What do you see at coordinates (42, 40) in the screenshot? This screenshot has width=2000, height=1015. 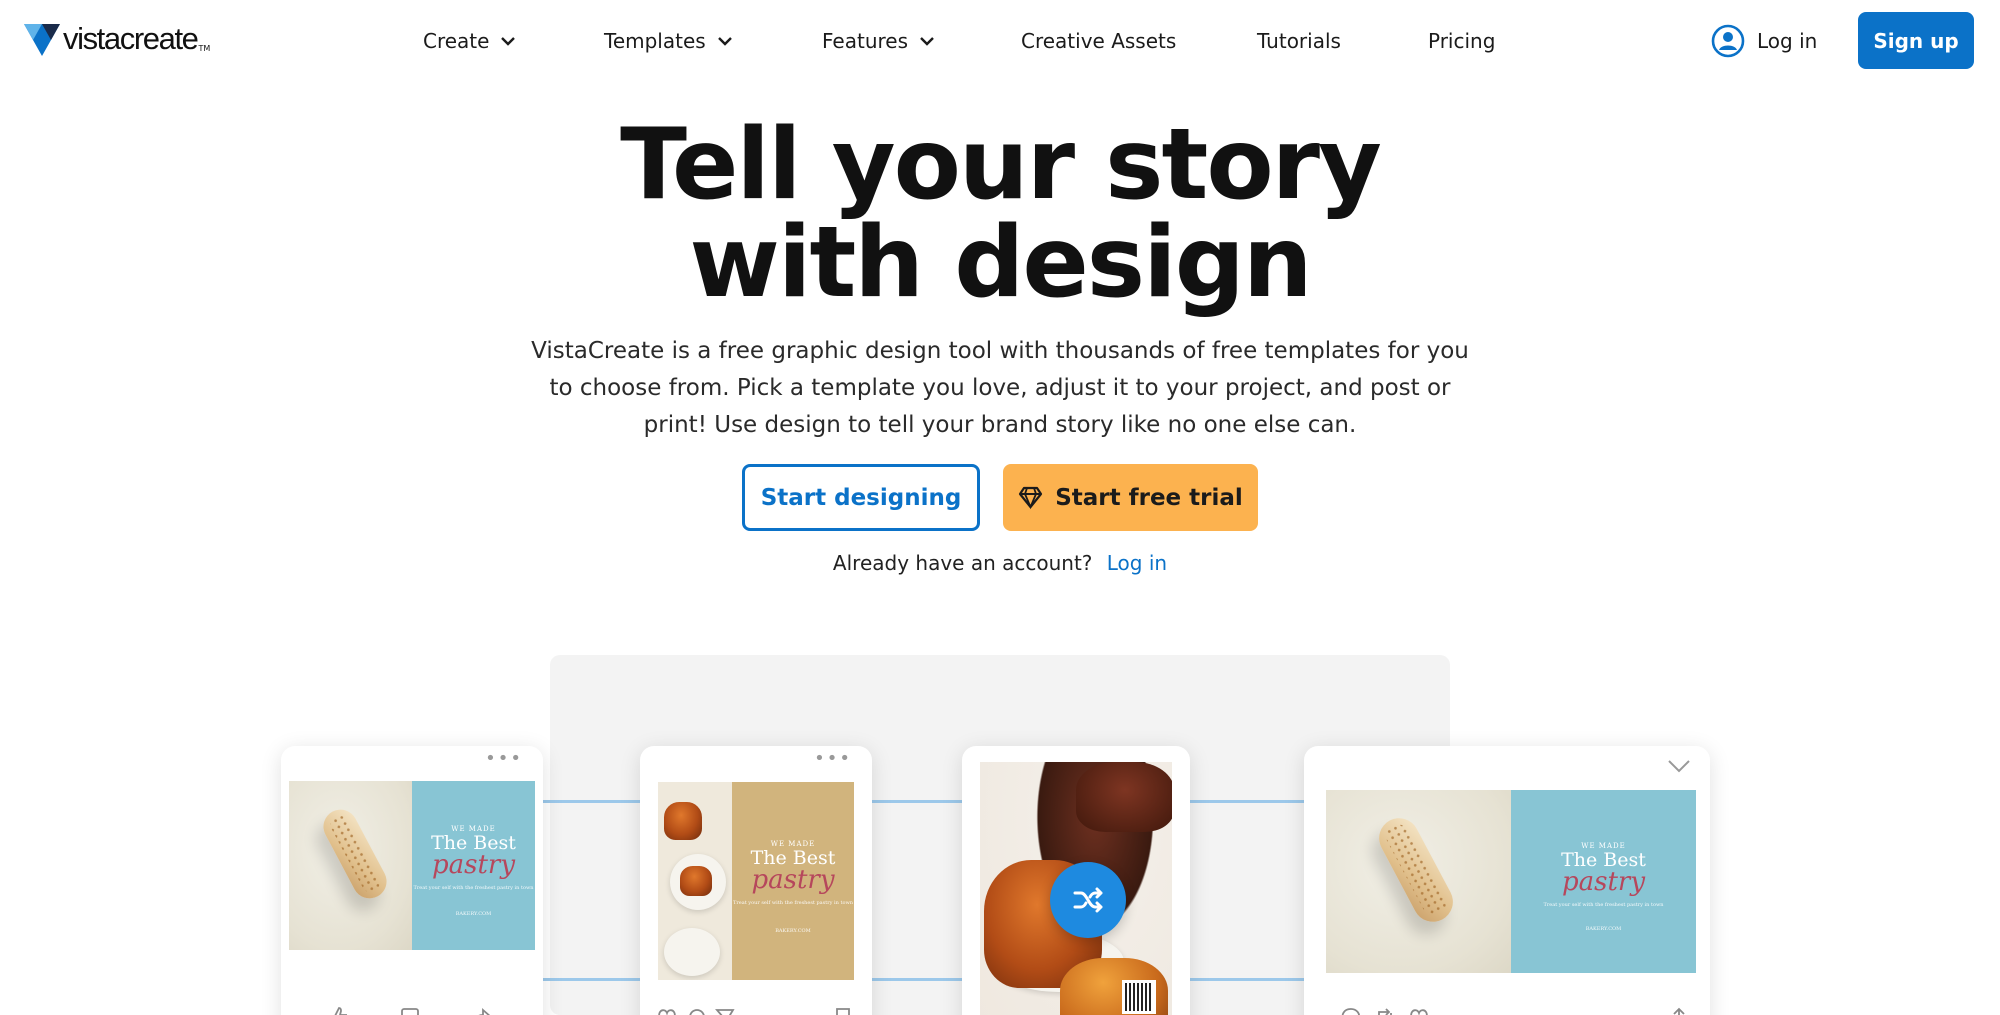 I see `logo-mark-icon` at bounding box center [42, 40].